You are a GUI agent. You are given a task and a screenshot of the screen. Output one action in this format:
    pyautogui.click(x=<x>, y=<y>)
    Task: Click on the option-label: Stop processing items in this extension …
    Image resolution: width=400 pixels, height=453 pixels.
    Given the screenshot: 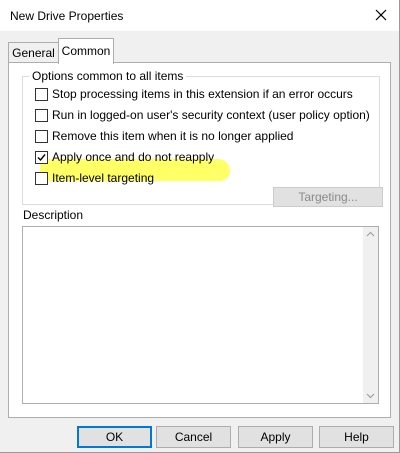 What is the action you would take?
    pyautogui.click(x=202, y=94)
    